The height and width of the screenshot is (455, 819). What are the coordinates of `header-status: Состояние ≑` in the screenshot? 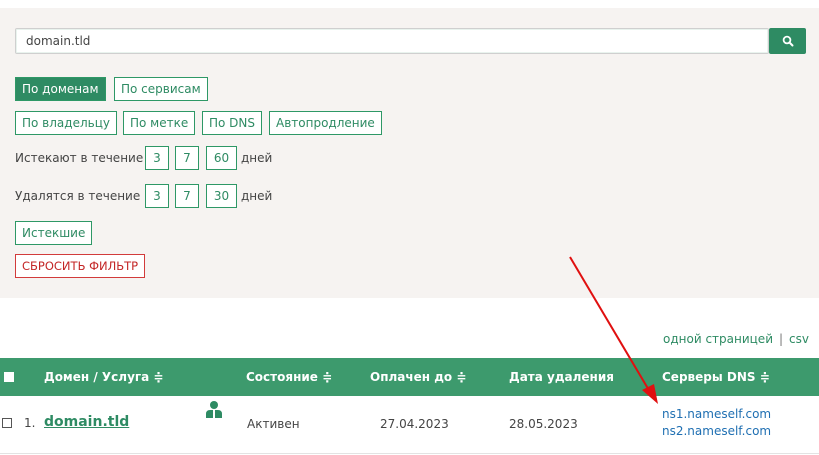 It's located at (289, 377).